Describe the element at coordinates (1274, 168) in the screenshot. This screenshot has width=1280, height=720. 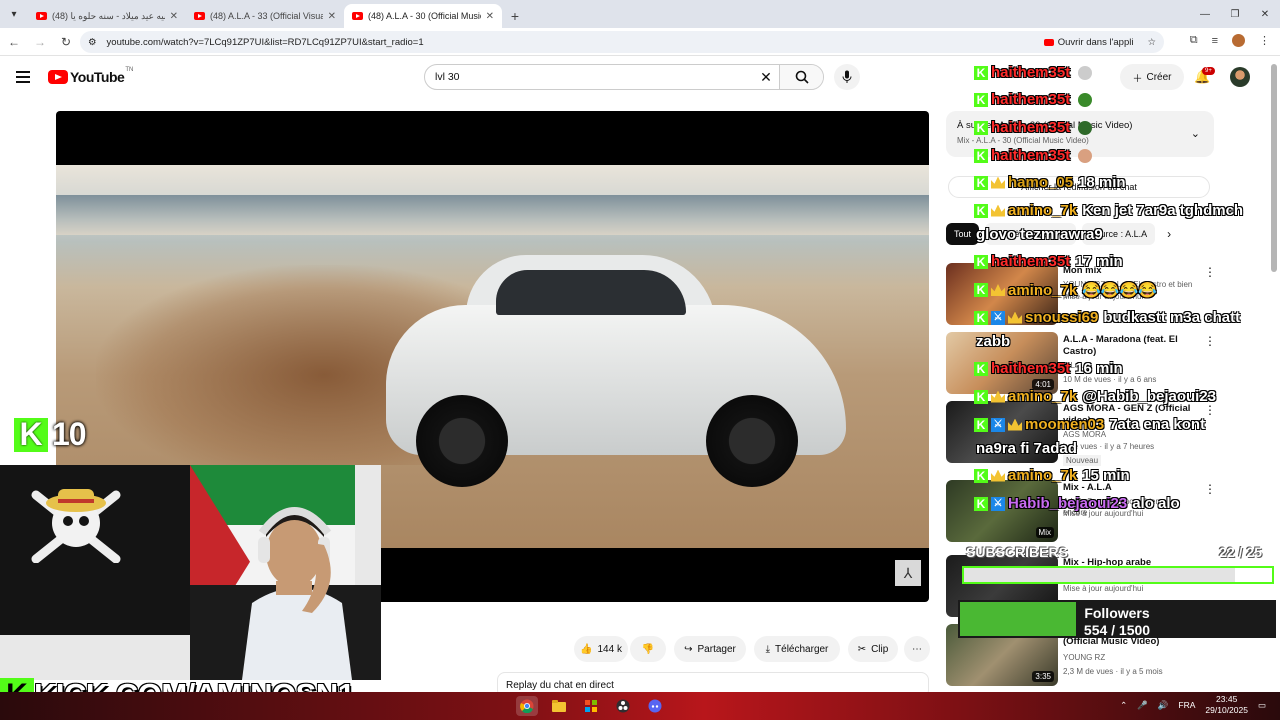
I see `page-scrollbar` at that location.